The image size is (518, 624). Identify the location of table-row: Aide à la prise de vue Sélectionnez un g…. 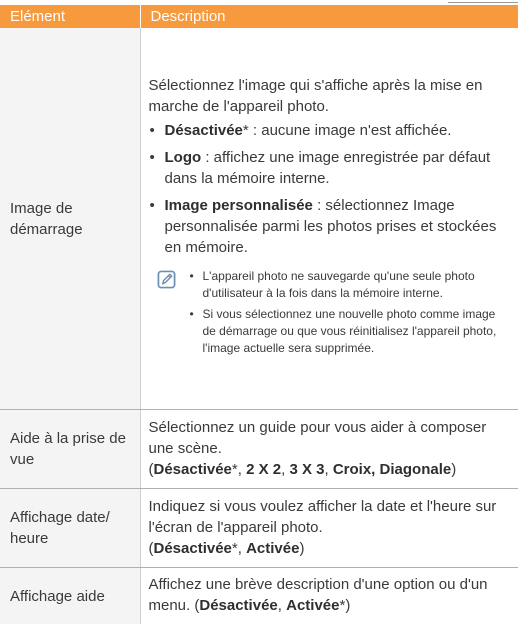
(259, 449).